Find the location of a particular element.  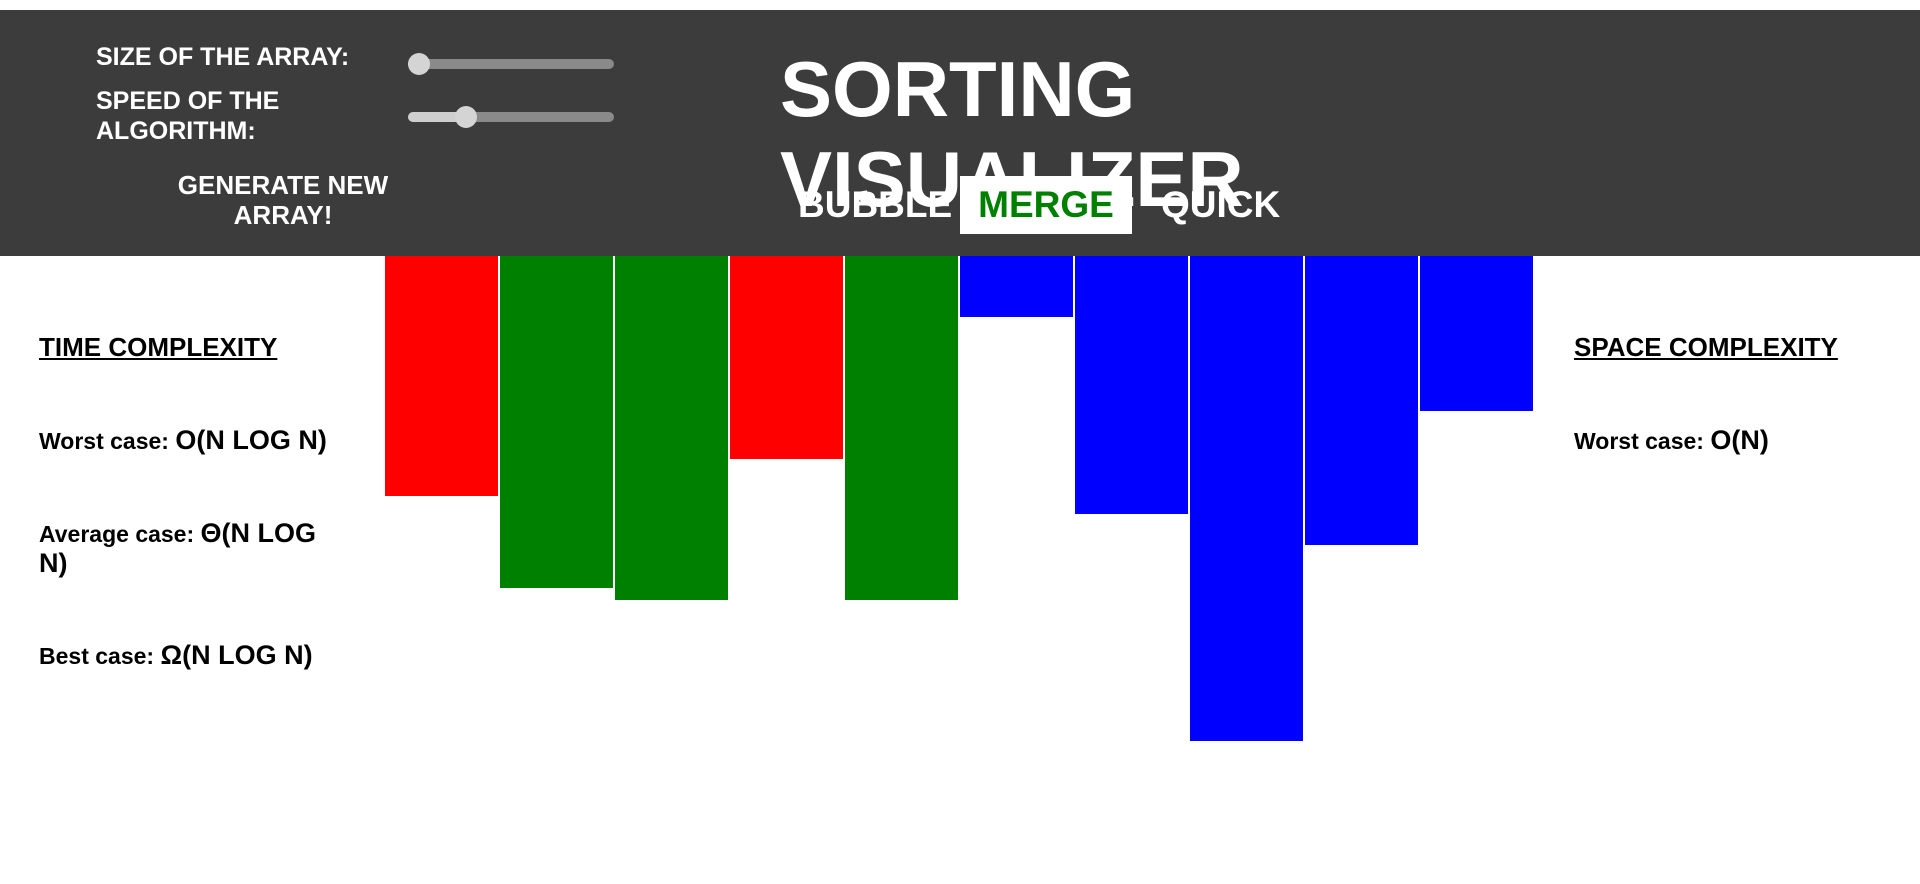

time-average-value: Θ(N LOG is located at coordinates (258, 533).